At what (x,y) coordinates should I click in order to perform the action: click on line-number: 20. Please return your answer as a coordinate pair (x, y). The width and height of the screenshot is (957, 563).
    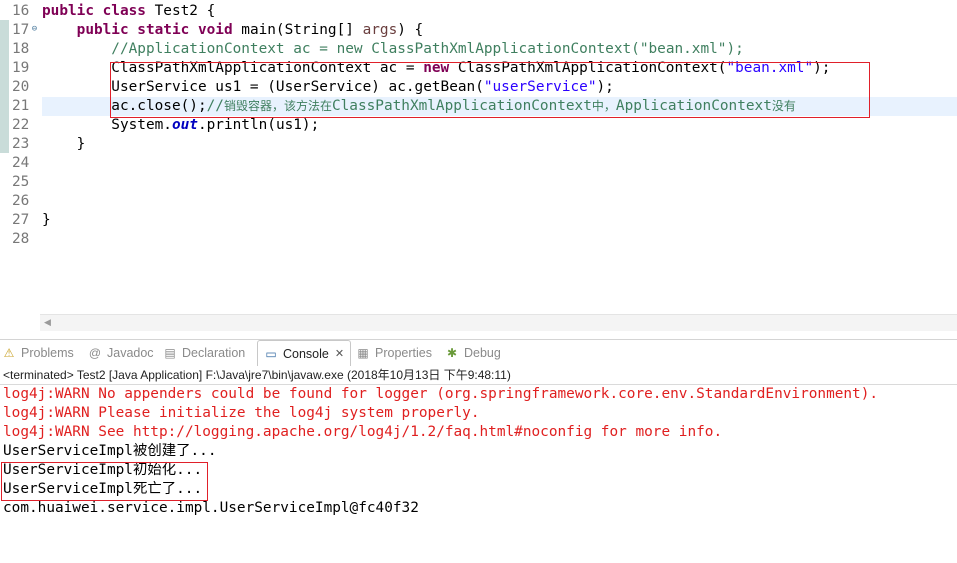
    Looking at the image, I should click on (21, 87).